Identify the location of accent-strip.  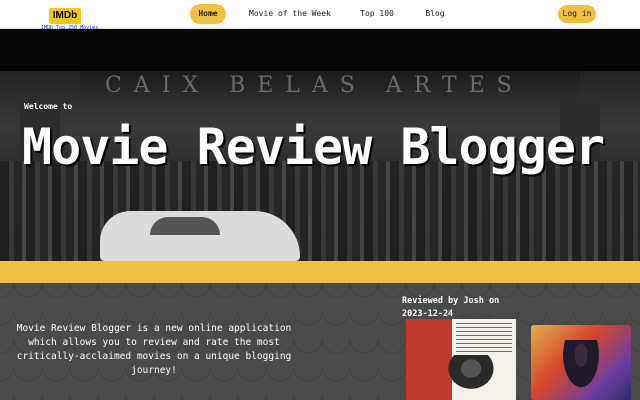
(320, 272).